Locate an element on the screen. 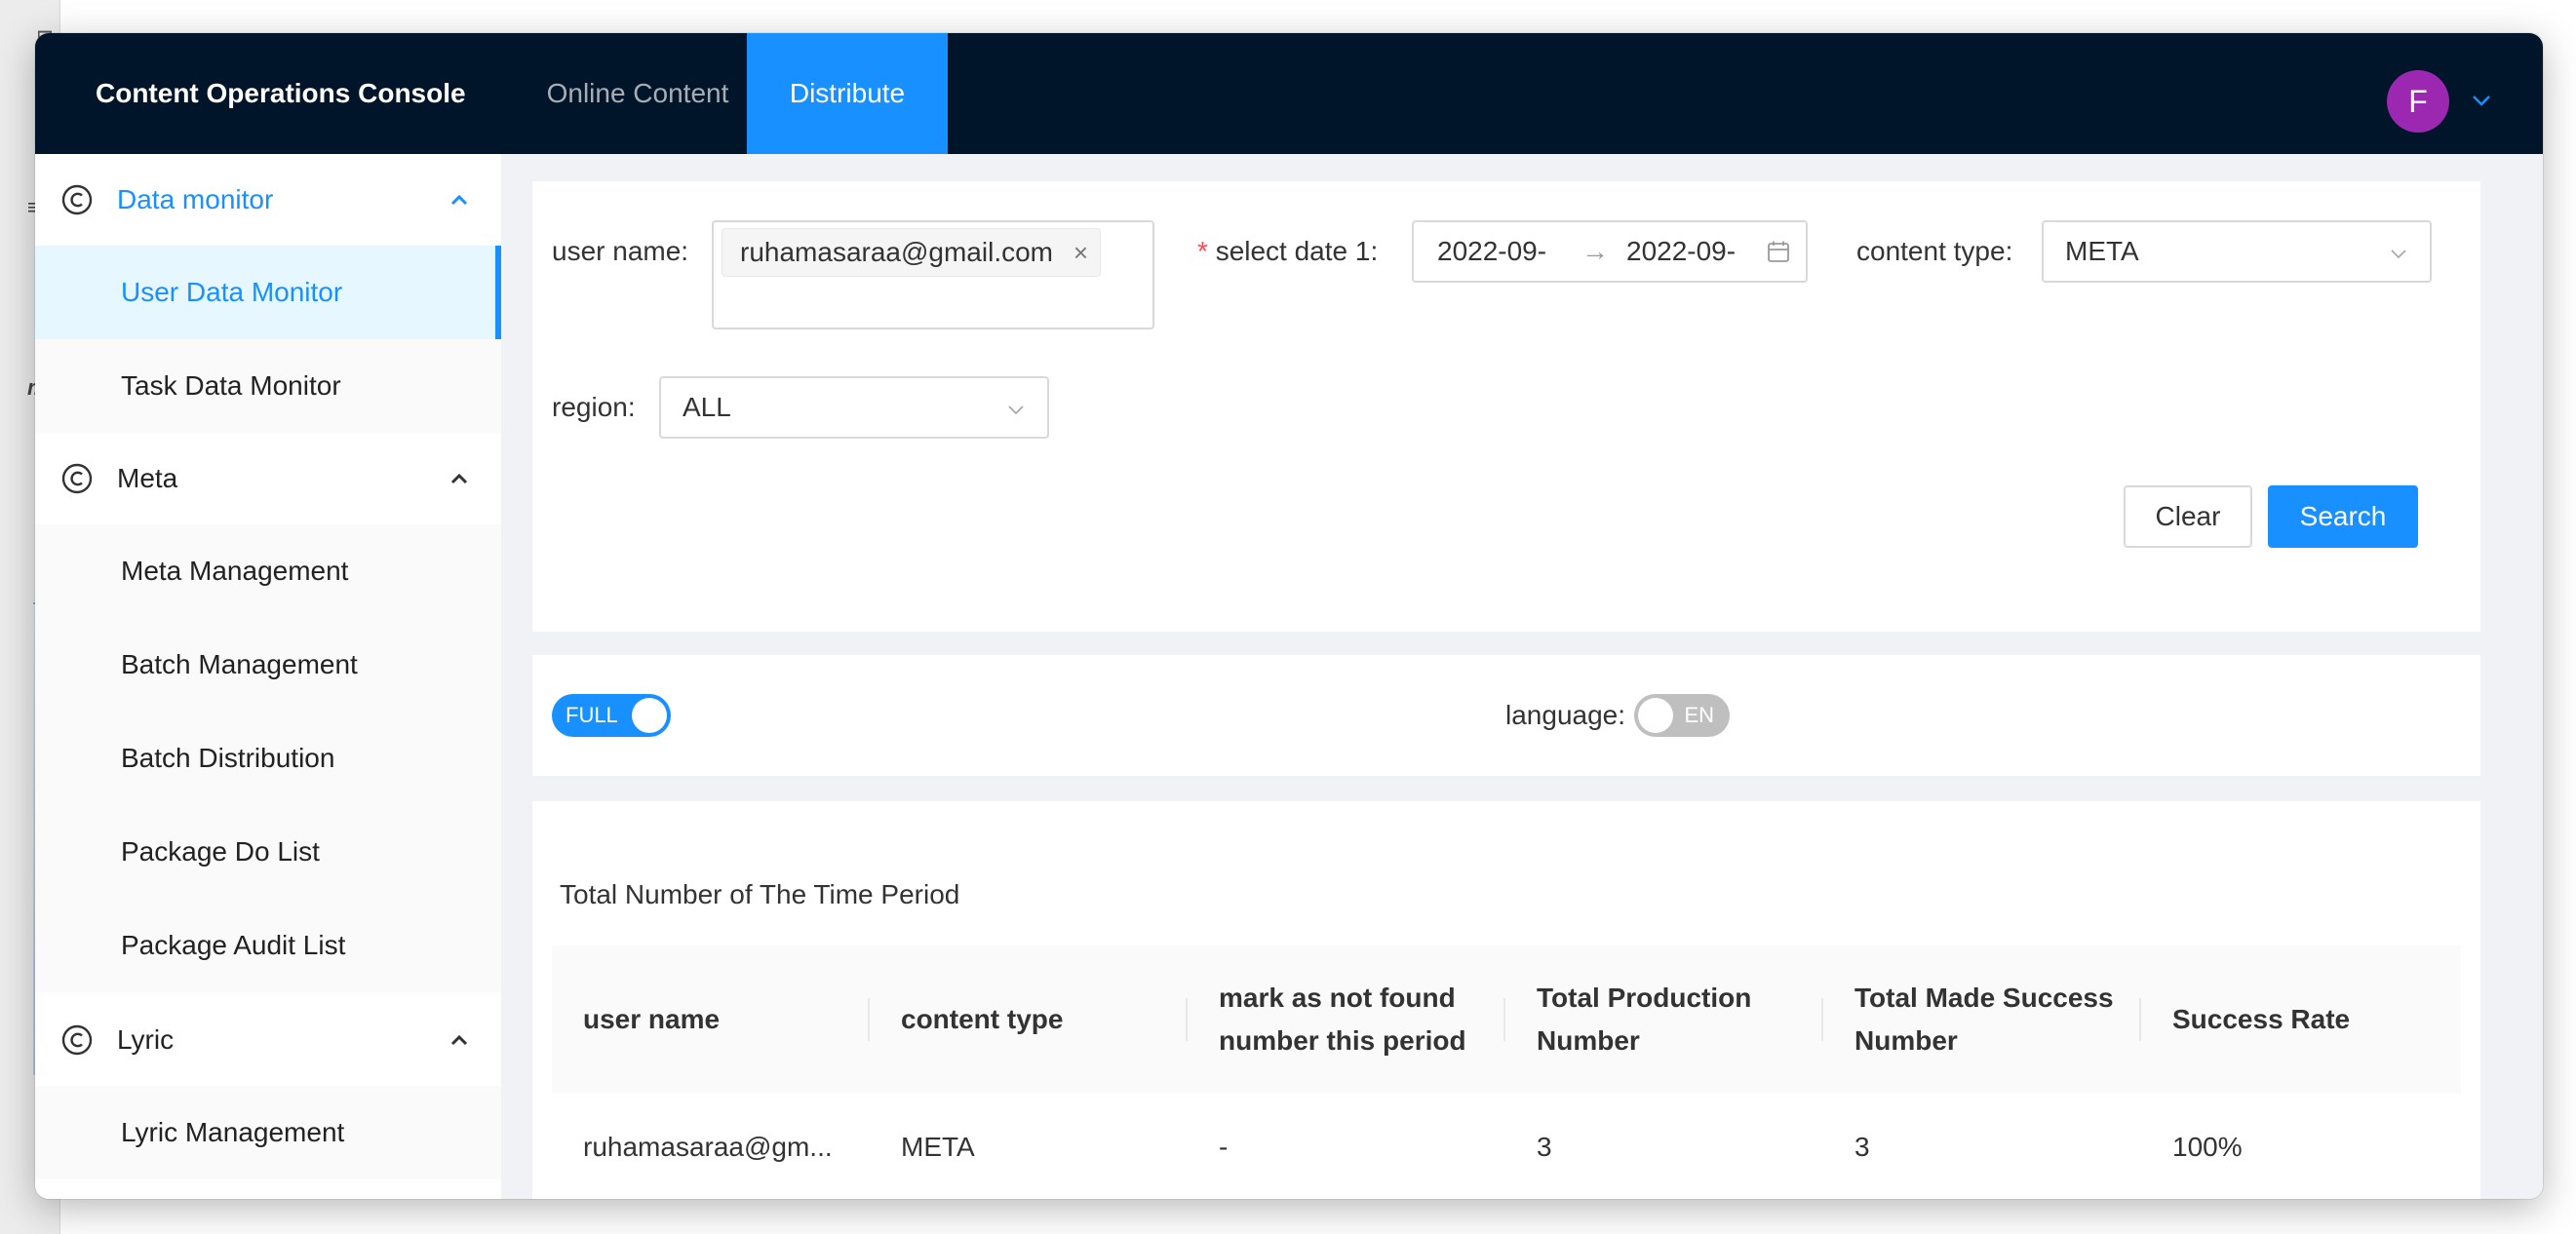 Image resolution: width=2576 pixels, height=1234 pixels. sidebar-group-lyric: Lyric is located at coordinates (268, 1040).